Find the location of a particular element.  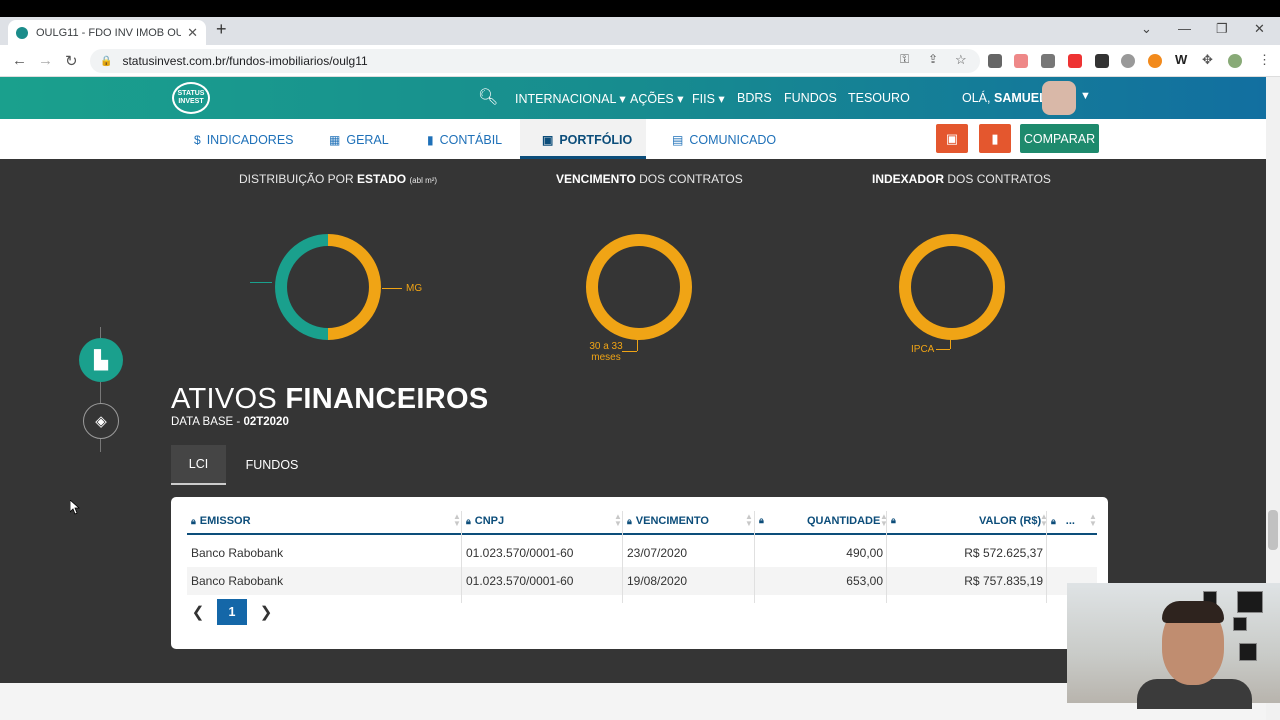

base-value: 02T2020 is located at coordinates (266, 422).